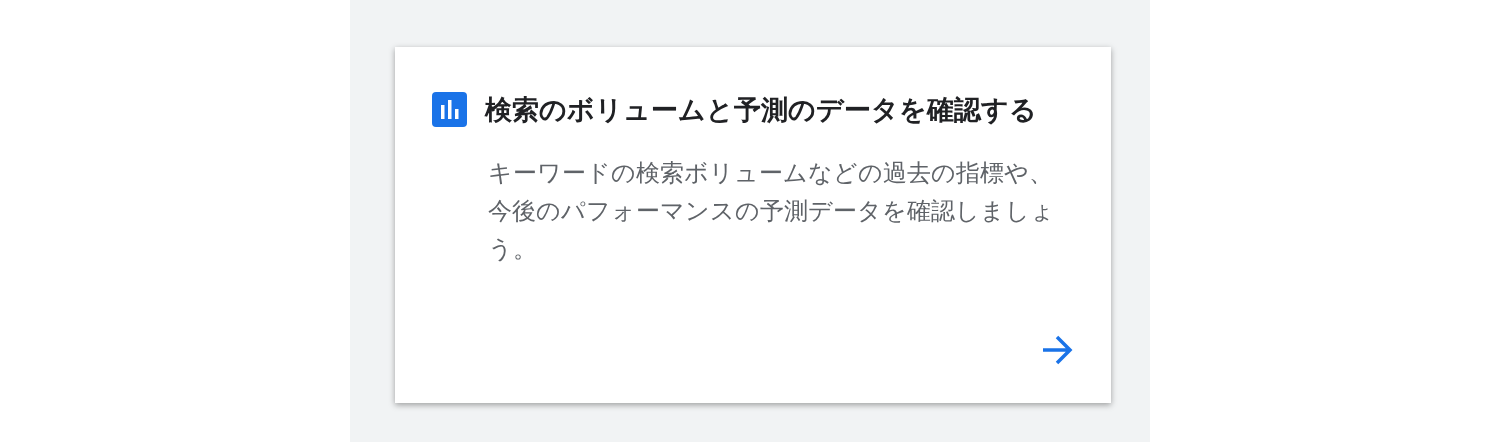 Image resolution: width=1500 pixels, height=442 pixels. I want to click on arrow-right-icon, so click(1057, 350).